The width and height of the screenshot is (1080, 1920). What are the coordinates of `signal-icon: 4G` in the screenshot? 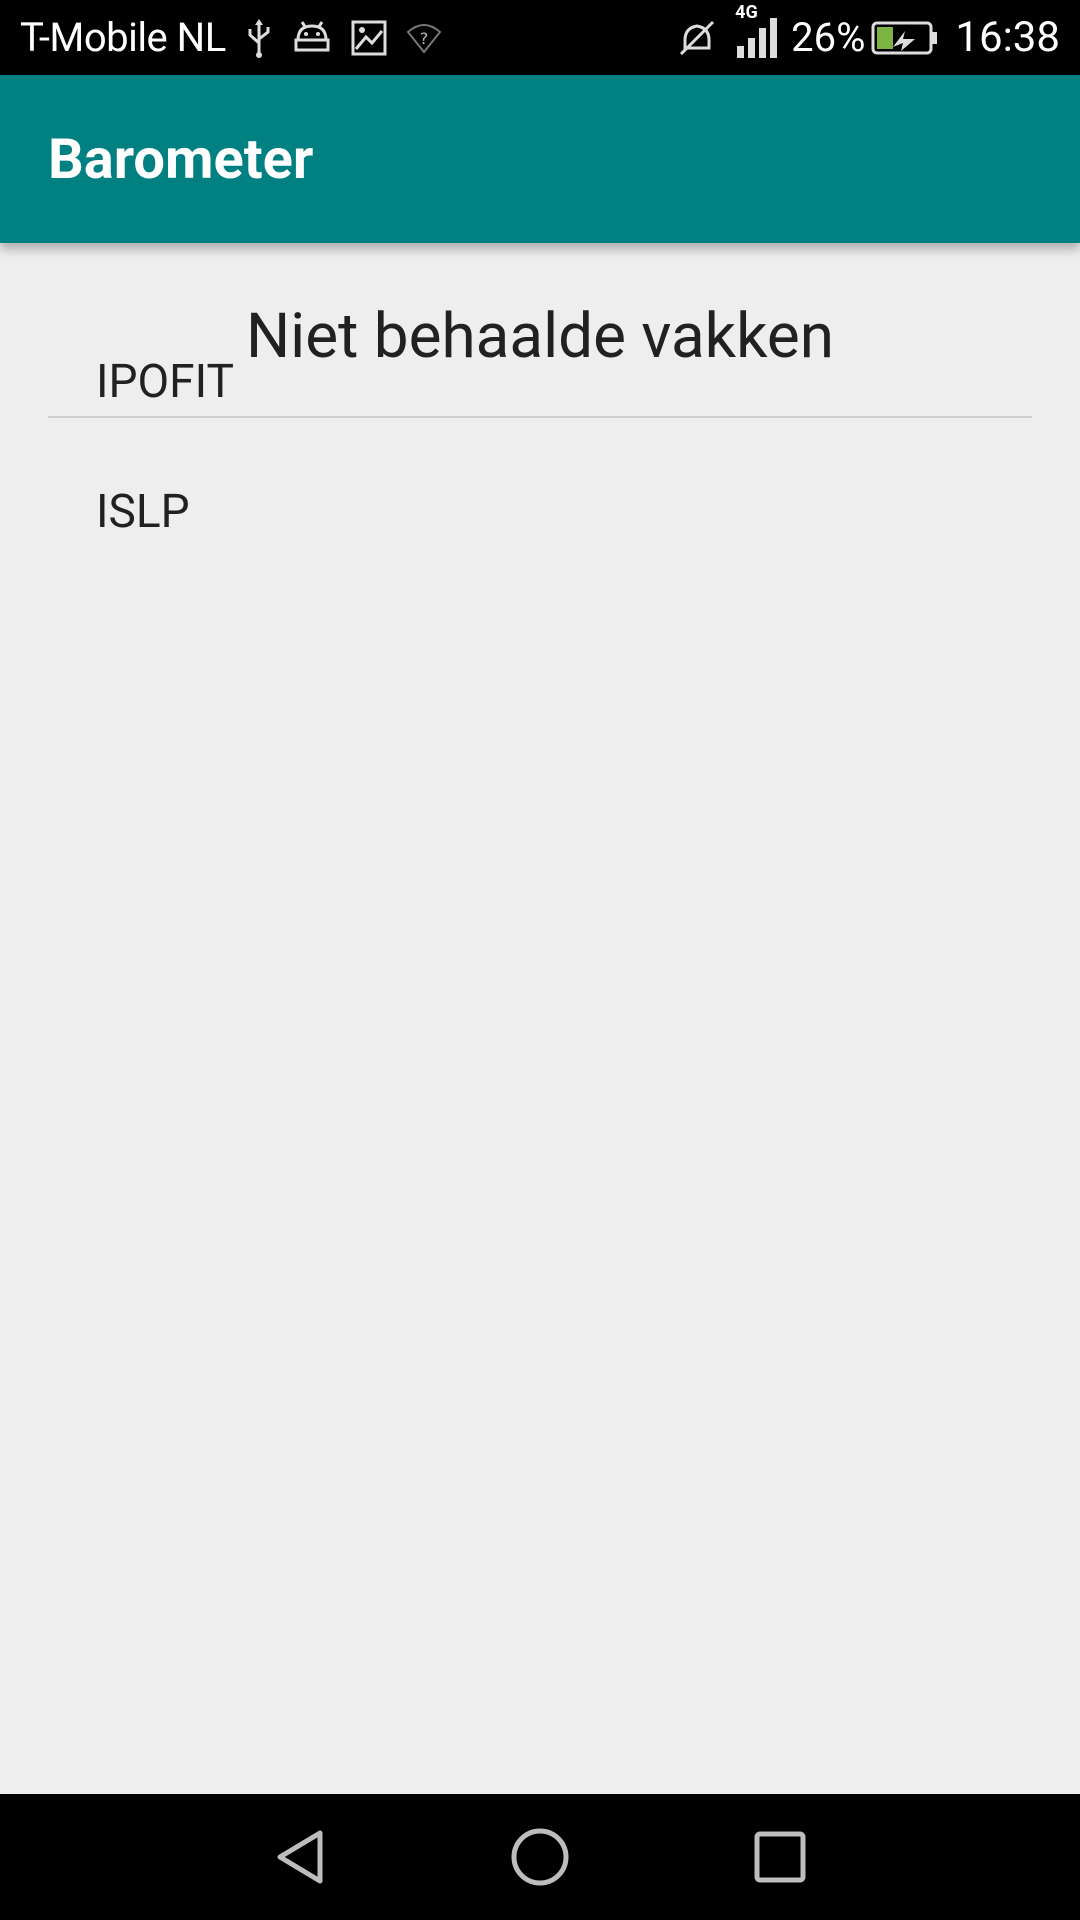 It's located at (758, 31).